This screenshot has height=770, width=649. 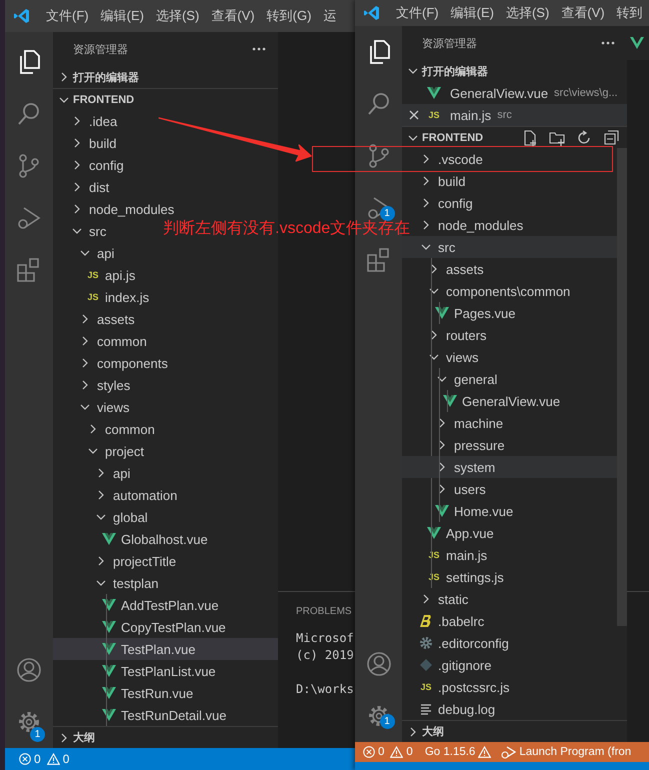 What do you see at coordinates (489, 291) in the screenshot?
I see `tree-item: components\common` at bounding box center [489, 291].